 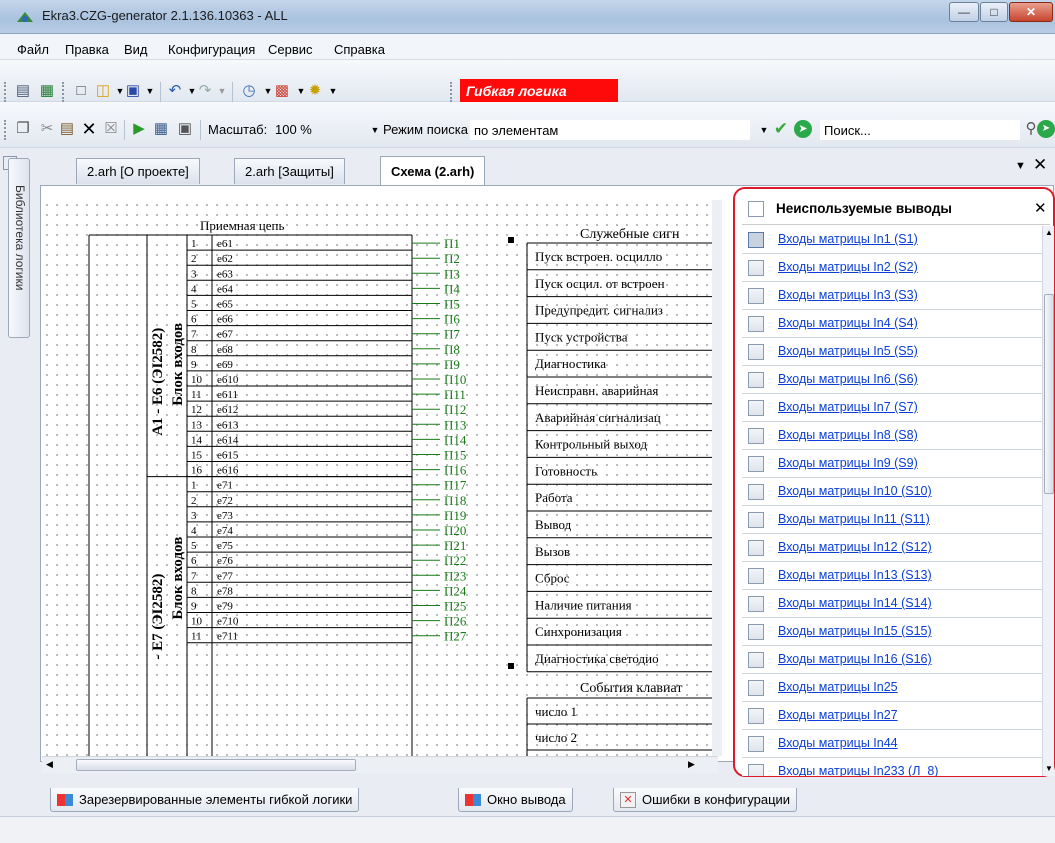 I want to click on unused-output-row: Входы матрицы In233 (Л_8), so click(x=892, y=767).